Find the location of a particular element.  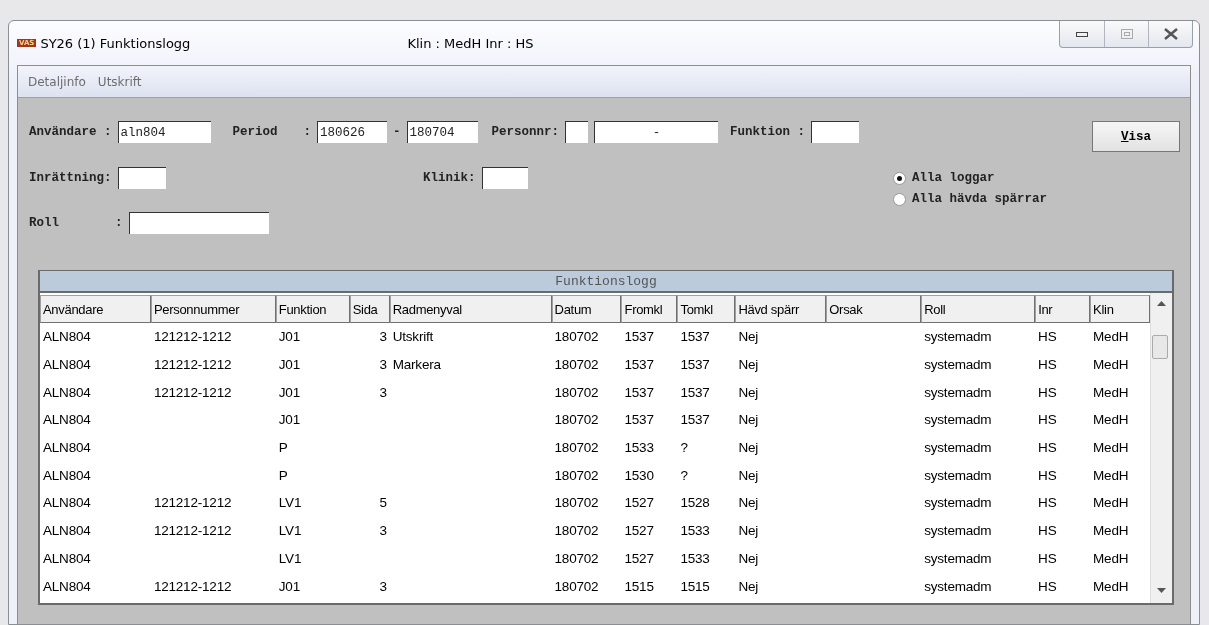

field-label: Funktion : is located at coordinates (768, 132).